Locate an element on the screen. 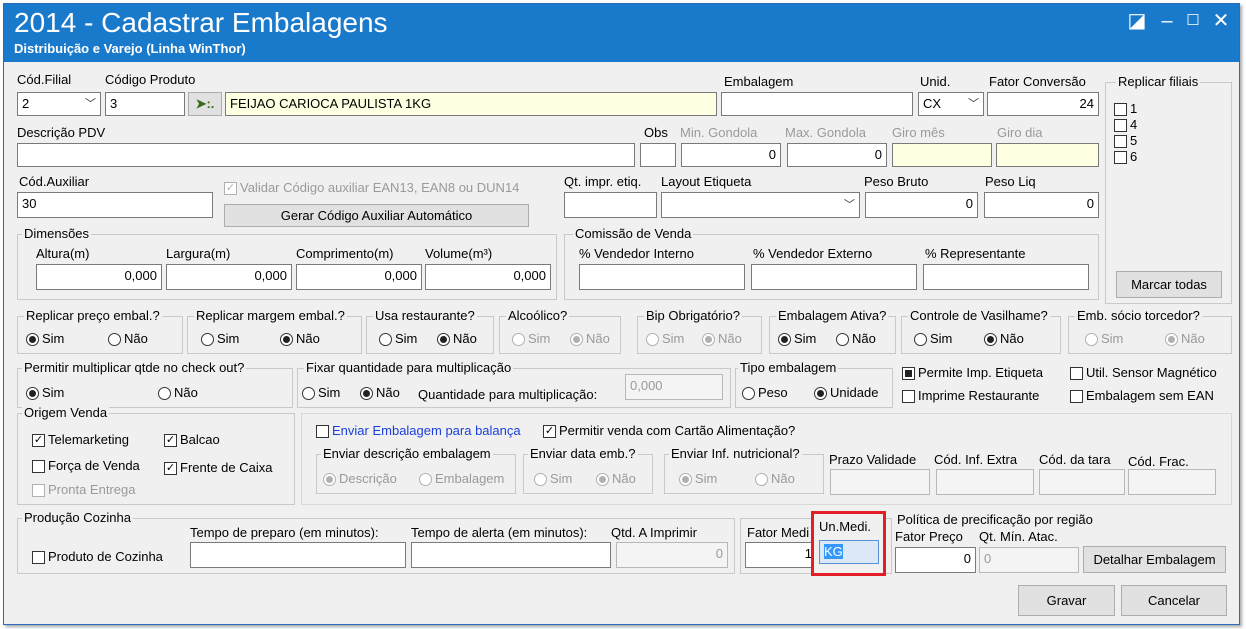 This screenshot has width=1246, height=629. replicar-margem-sim: Sim is located at coordinates (220, 339).